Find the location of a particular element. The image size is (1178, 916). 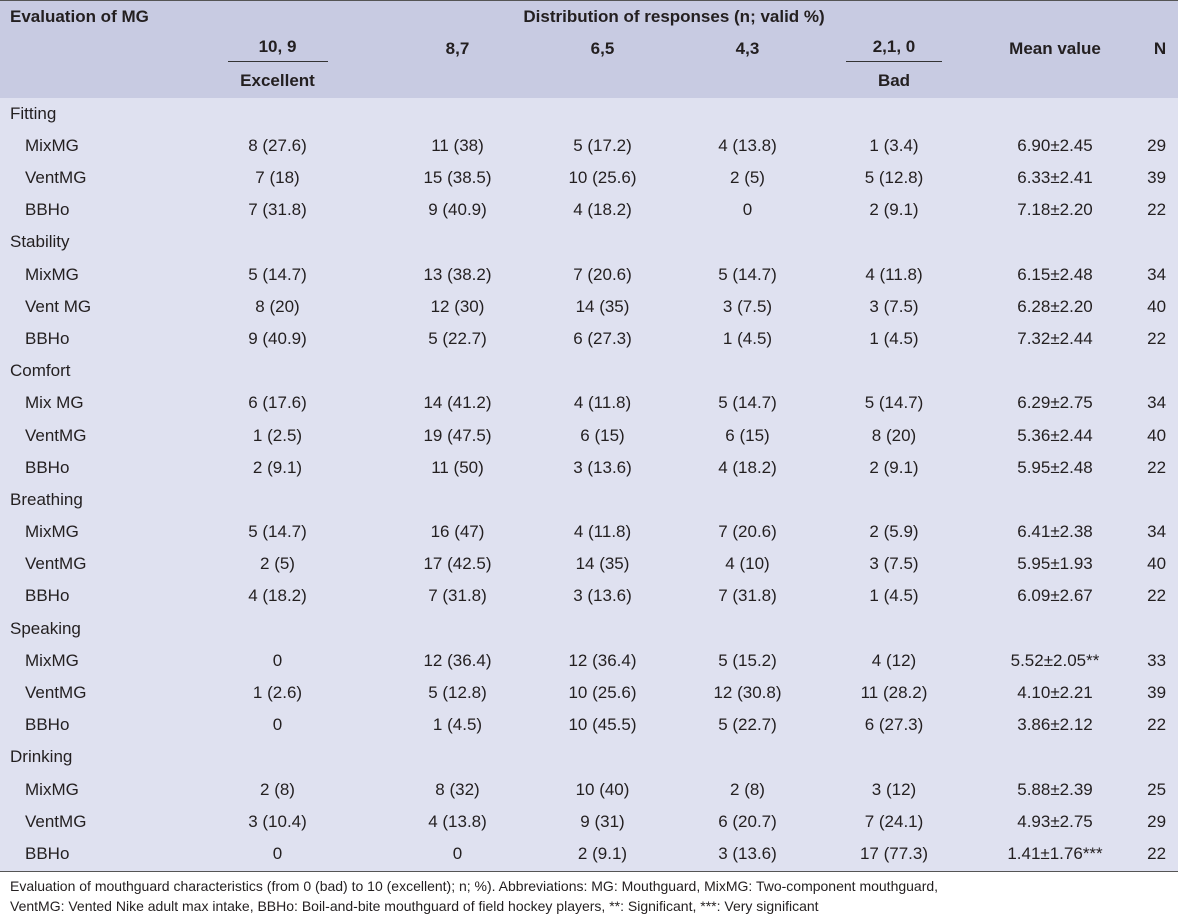

mean-cell: 5.36±2.44 is located at coordinates (1055, 435).